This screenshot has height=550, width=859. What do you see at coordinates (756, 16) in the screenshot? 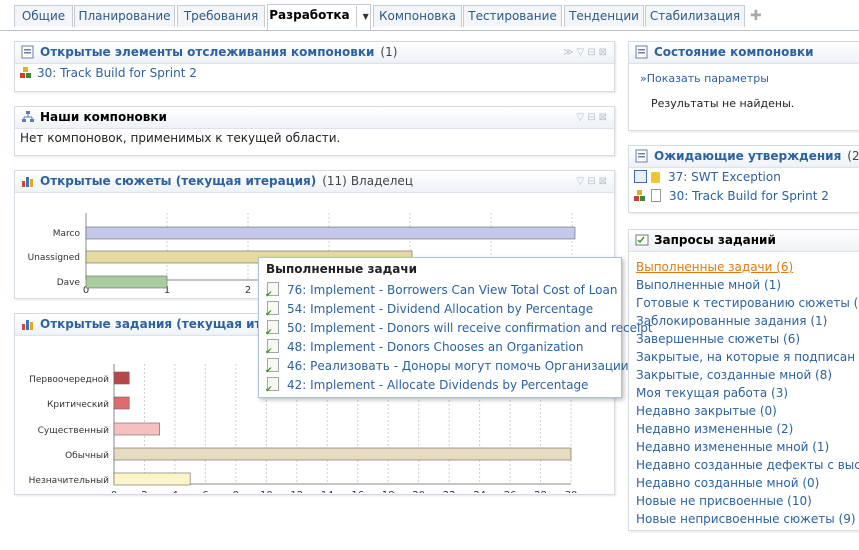
I see `add-tab-icon: ✚` at bounding box center [756, 16].